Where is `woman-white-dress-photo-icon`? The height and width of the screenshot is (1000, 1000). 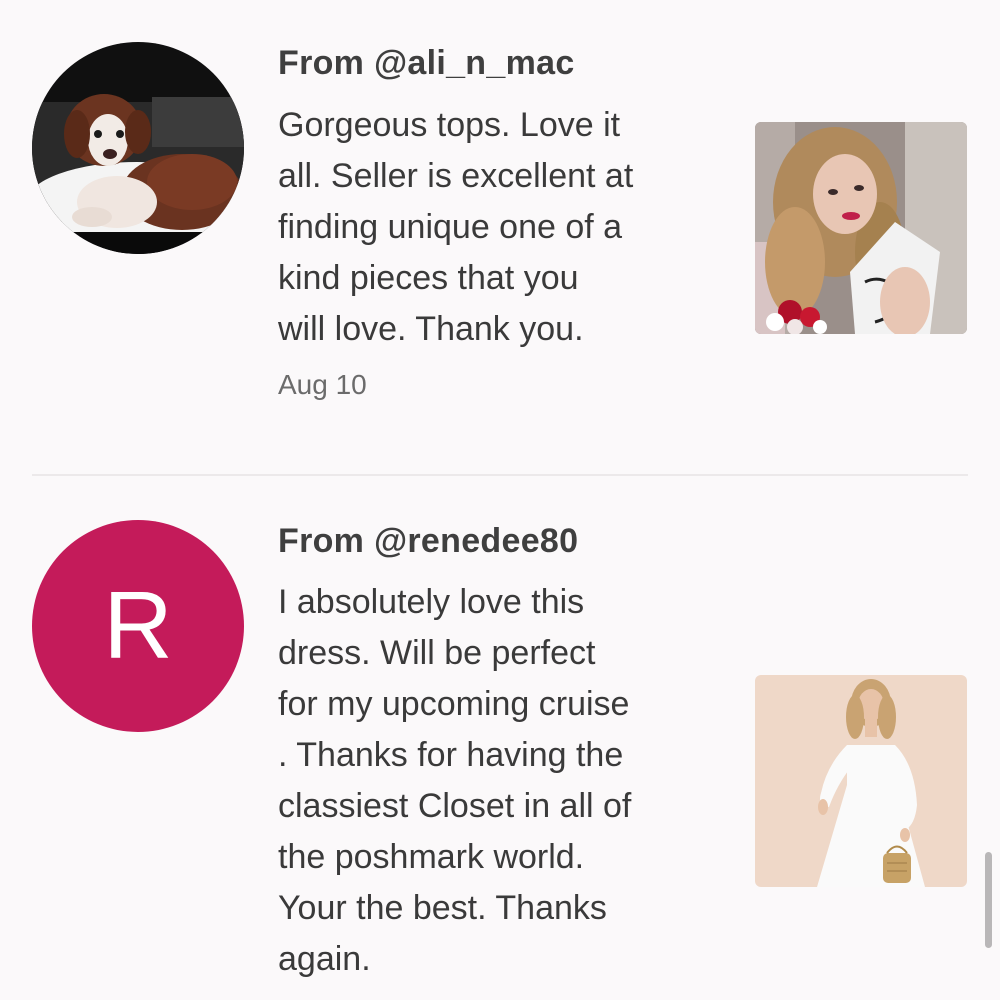 woman-white-dress-photo-icon is located at coordinates (861, 781).